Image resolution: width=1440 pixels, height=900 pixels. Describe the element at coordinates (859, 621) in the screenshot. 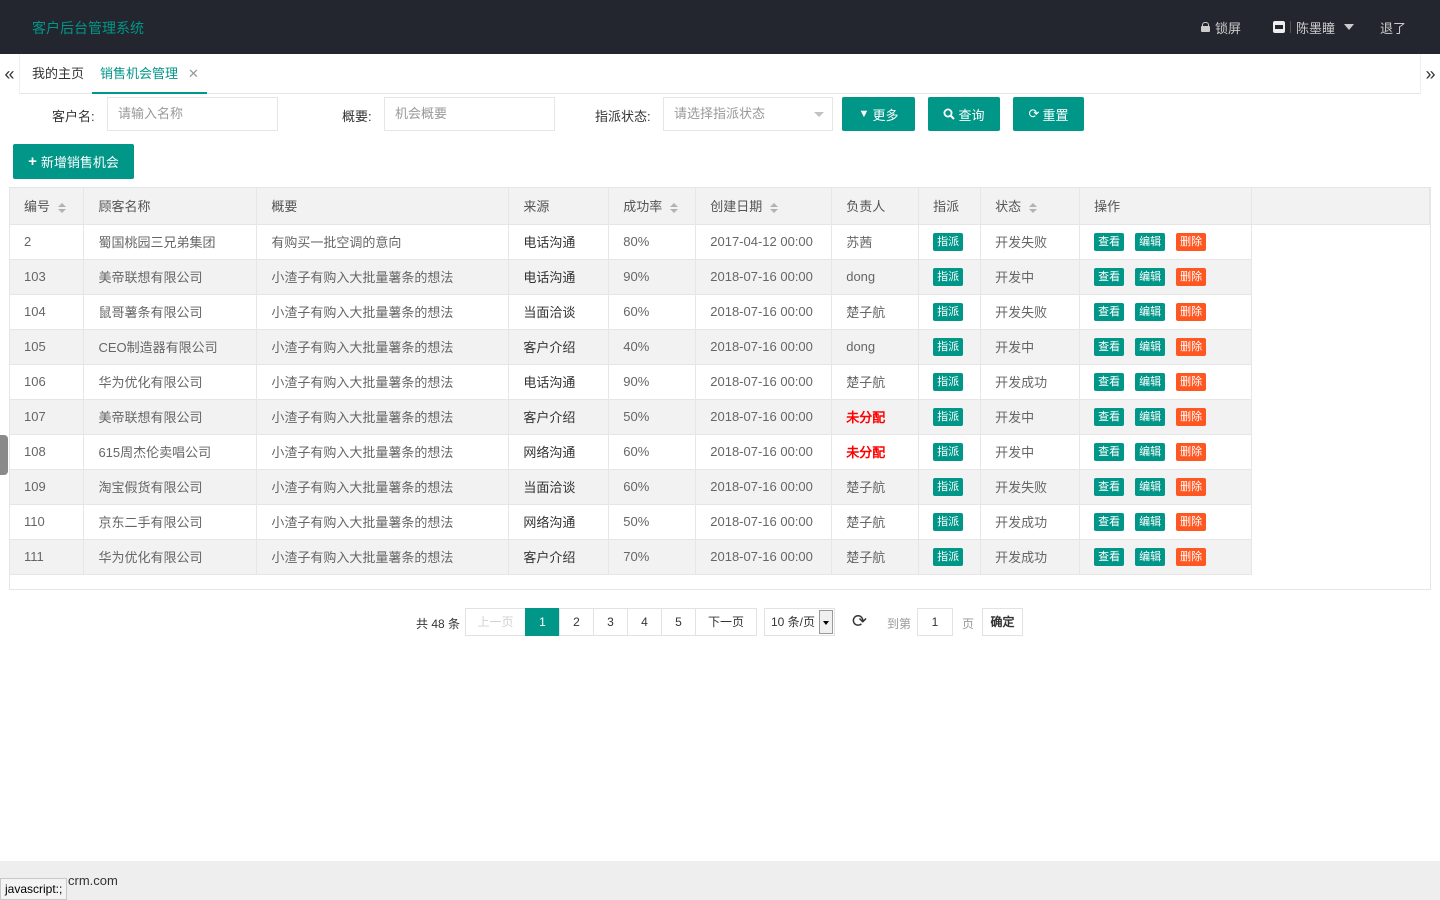

I see `refresh-icon: ⟳` at that location.